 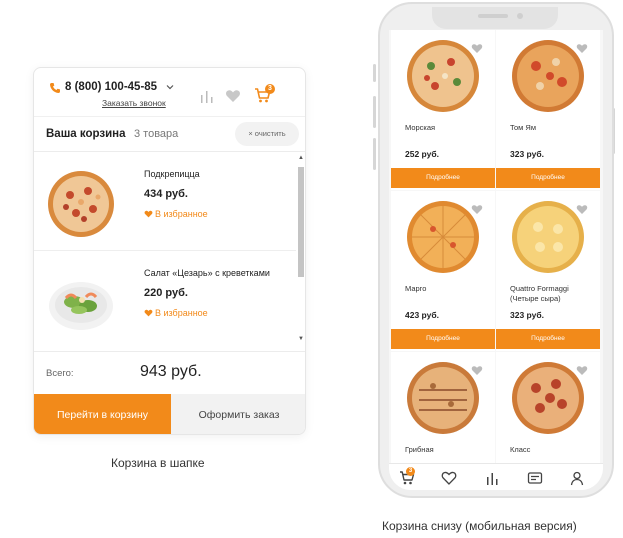 What do you see at coordinates (535, 478) in the screenshot?
I see `menu-icon` at bounding box center [535, 478].